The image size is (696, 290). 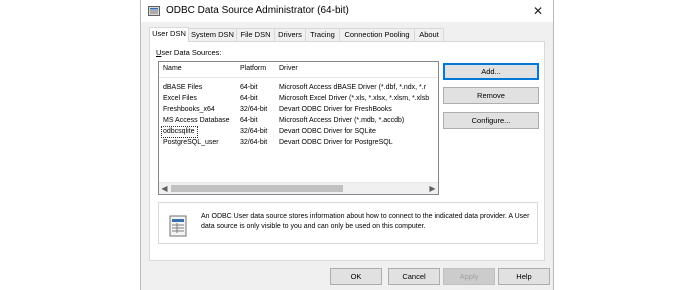 I want to click on list-header: Name Platform Driver, so click(x=298, y=70).